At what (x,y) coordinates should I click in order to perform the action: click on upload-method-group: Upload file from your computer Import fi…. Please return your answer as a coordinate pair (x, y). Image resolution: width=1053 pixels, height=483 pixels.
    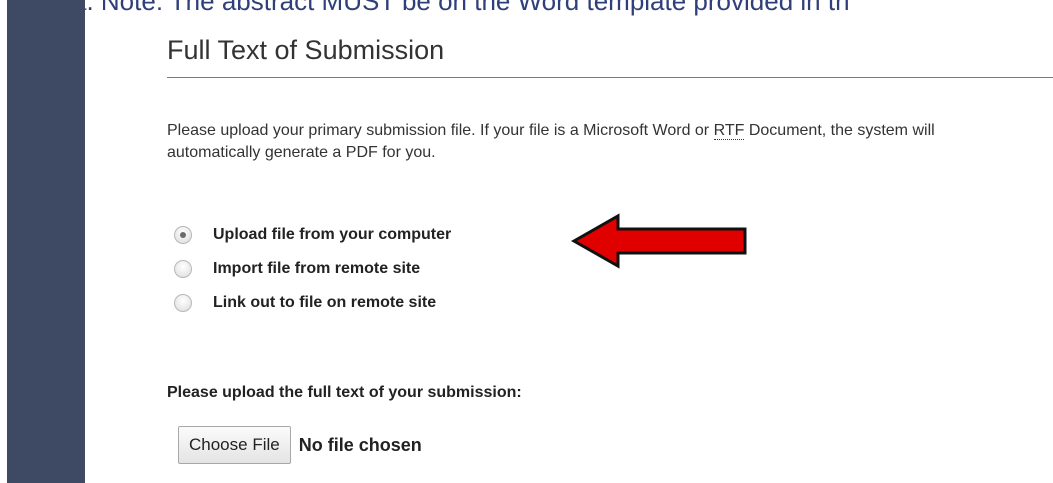
    Looking at the image, I should click on (312, 269).